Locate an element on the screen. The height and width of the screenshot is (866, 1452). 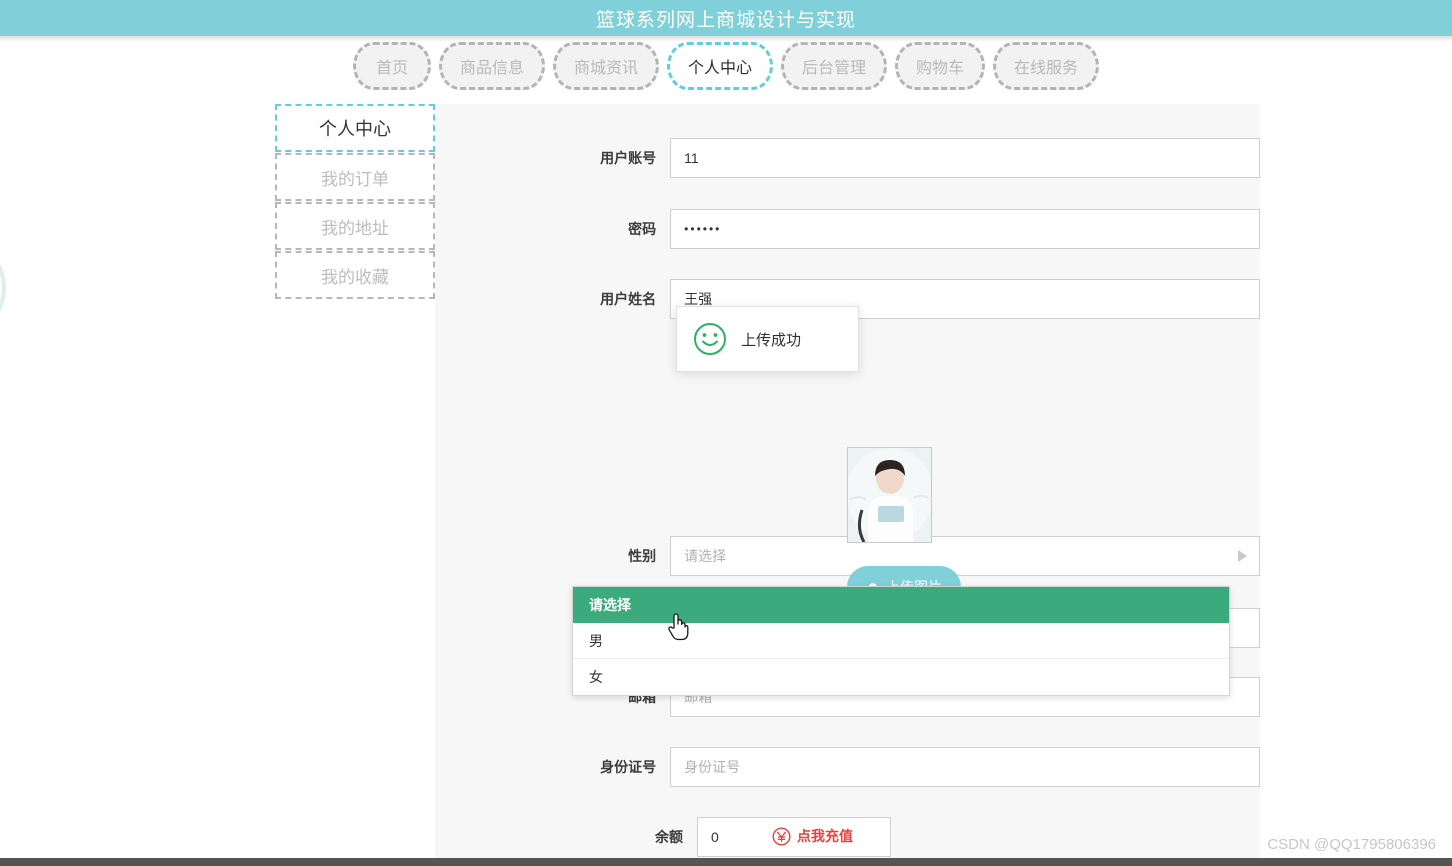
gender-select-value: 请选择 is located at coordinates (705, 556).